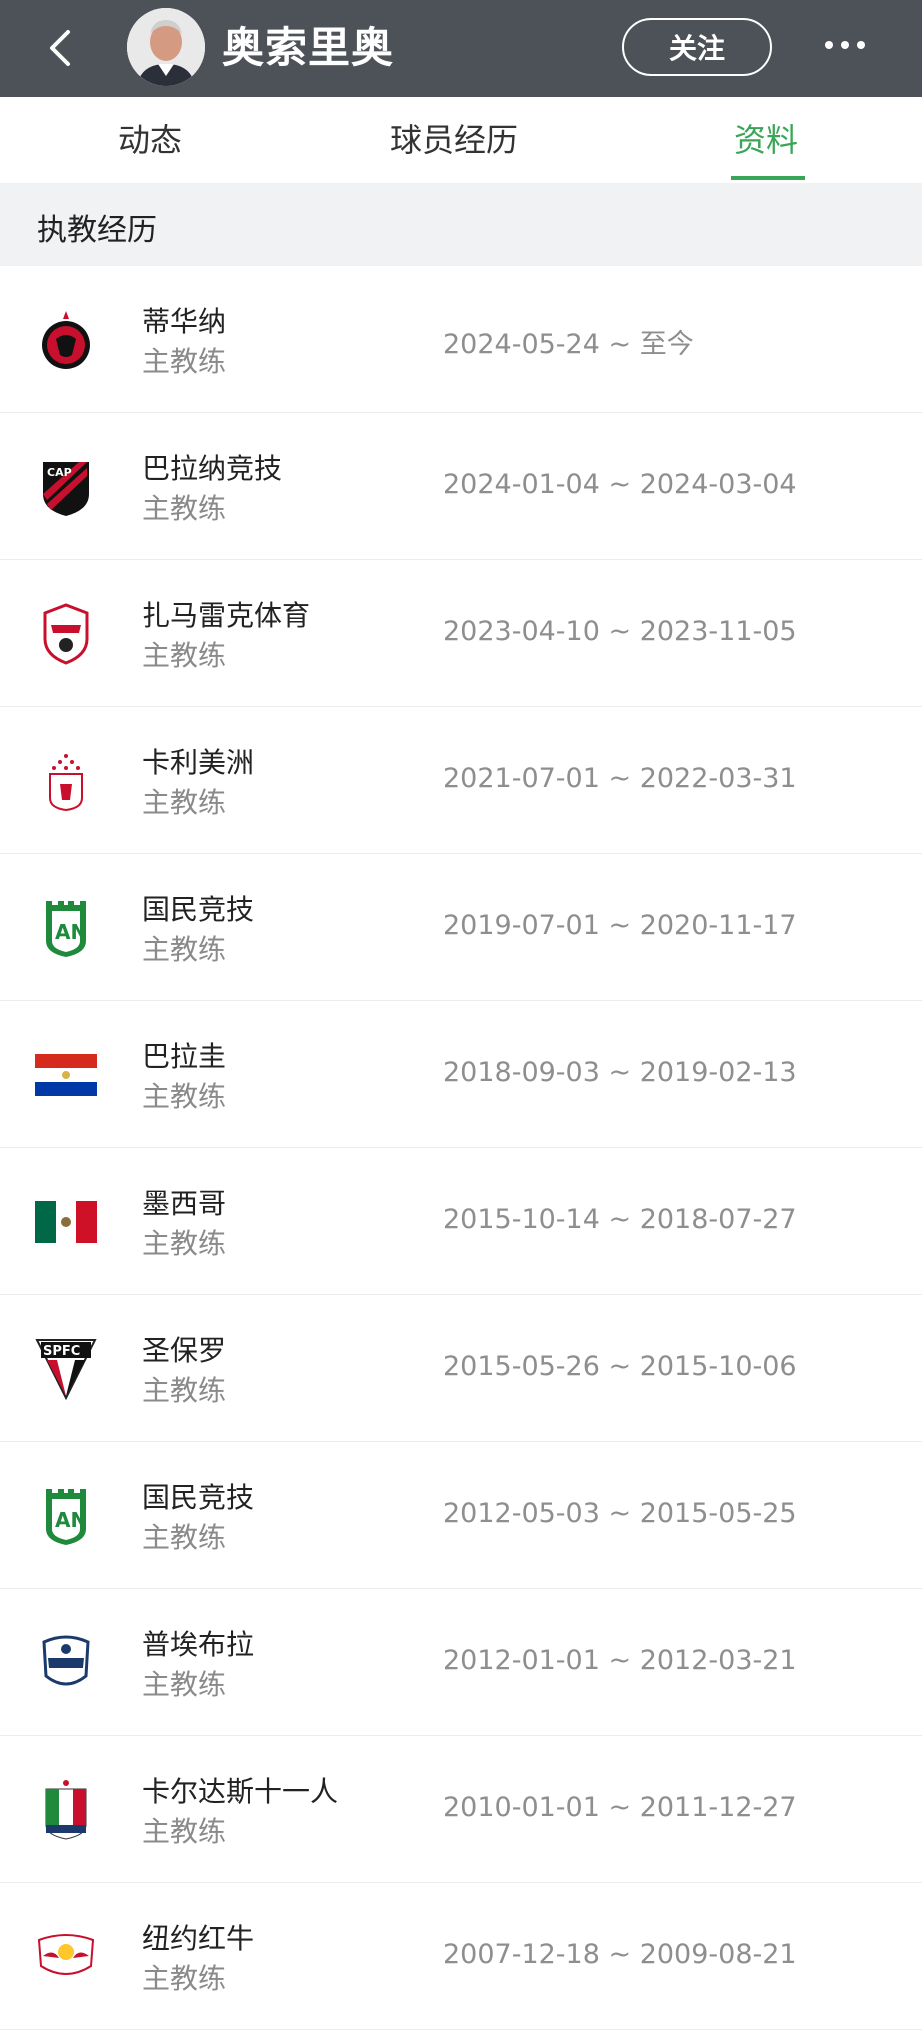 This screenshot has height=2030, width=922. What do you see at coordinates (620, 631) in the screenshot?
I see `tenure-dates: 2023-04-10 ~ 2023-11-05` at bounding box center [620, 631].